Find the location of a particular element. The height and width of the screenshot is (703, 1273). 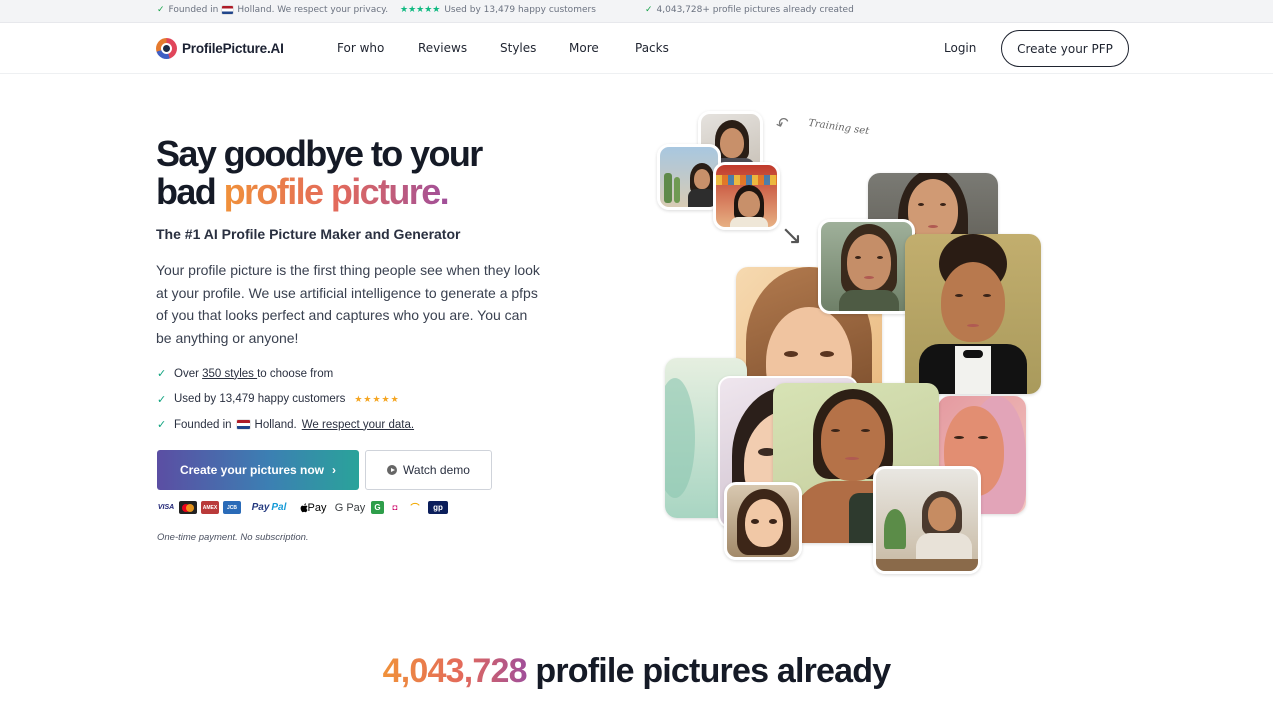

giropay-icon: gp is located at coordinates (438, 507).